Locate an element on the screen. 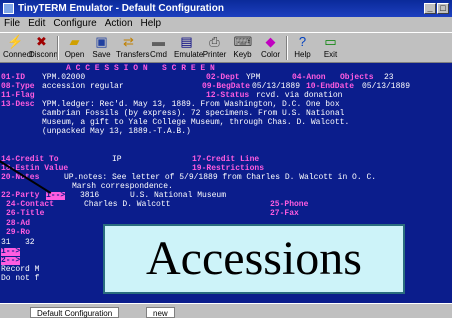 This screenshot has width=452, height=318. caption-title: Accessions is located at coordinates (254, 258).